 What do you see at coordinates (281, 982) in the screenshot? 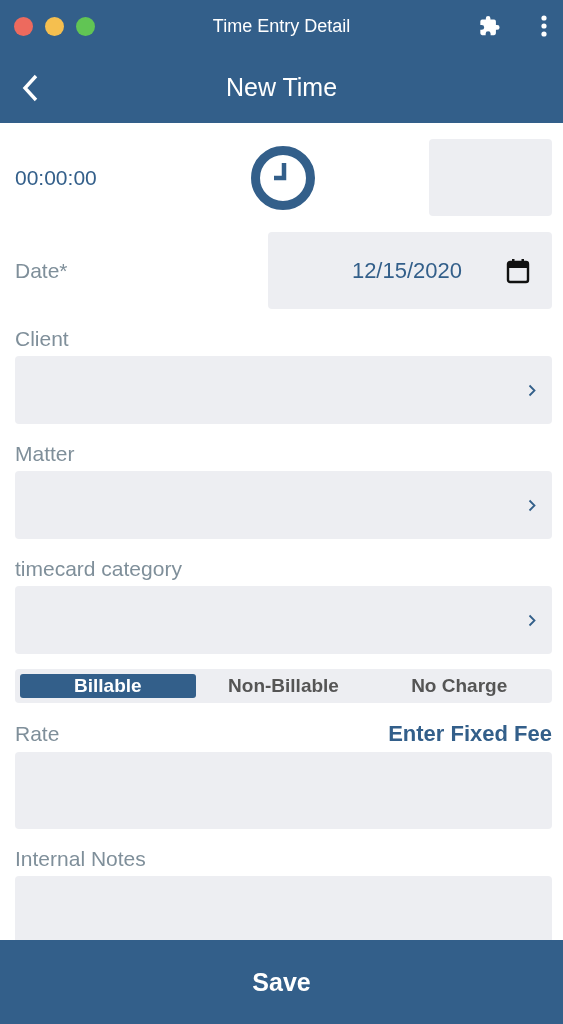
I see `save-button: Save` at bounding box center [281, 982].